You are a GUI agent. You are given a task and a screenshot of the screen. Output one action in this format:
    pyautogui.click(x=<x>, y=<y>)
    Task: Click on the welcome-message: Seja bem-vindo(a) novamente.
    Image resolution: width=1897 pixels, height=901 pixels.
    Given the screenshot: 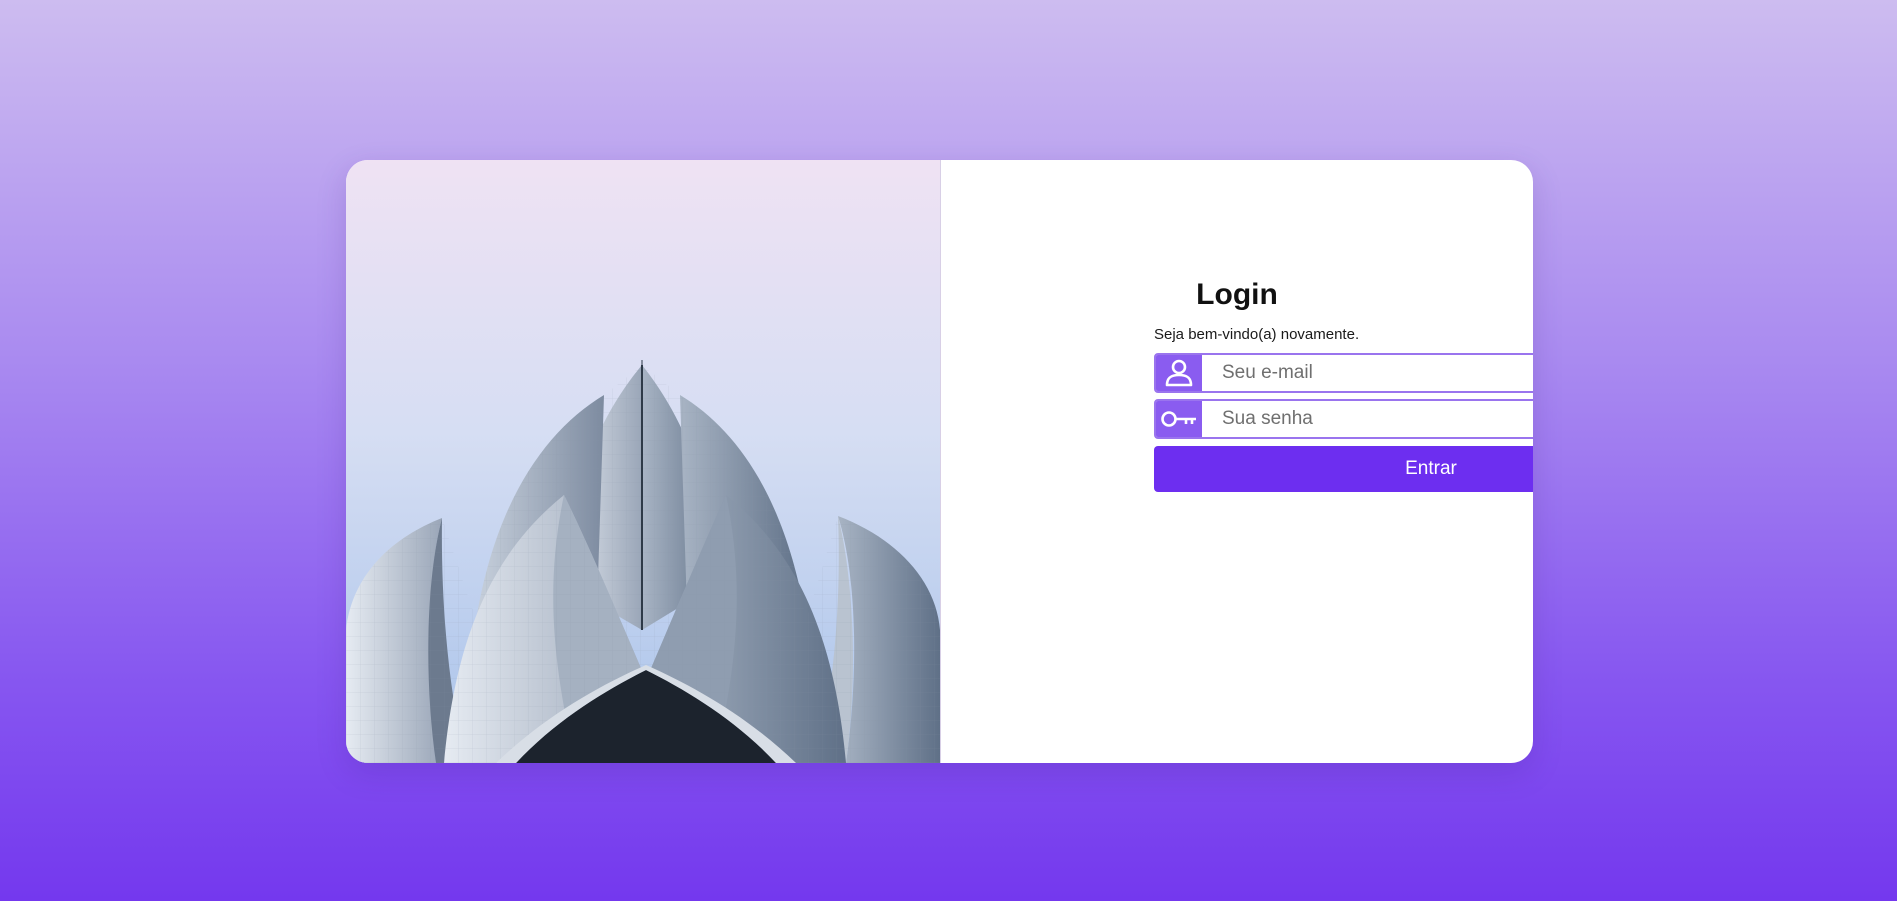 What is the action you would take?
    pyautogui.click(x=1257, y=334)
    